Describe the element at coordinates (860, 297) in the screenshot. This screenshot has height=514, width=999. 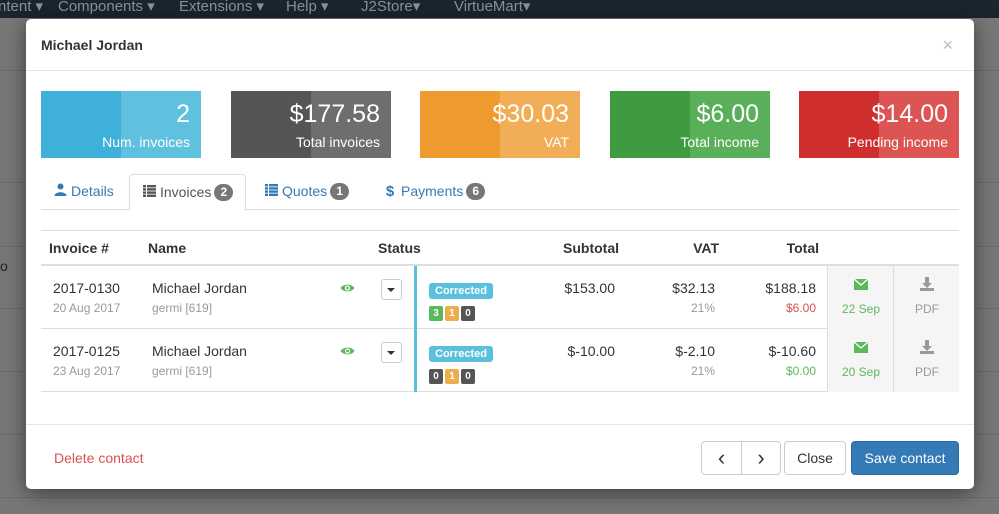
I see `send-email-button: 22 Sep` at that location.